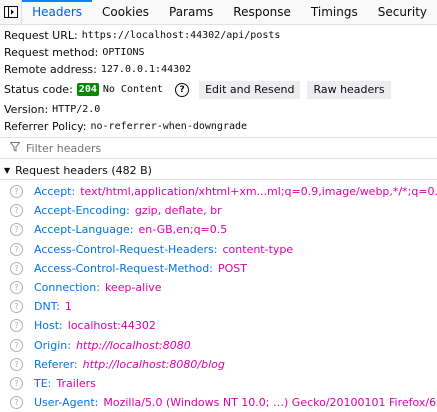 This screenshot has height=412, width=437. What do you see at coordinates (334, 12) in the screenshot?
I see `tab-timings: Timings` at bounding box center [334, 12].